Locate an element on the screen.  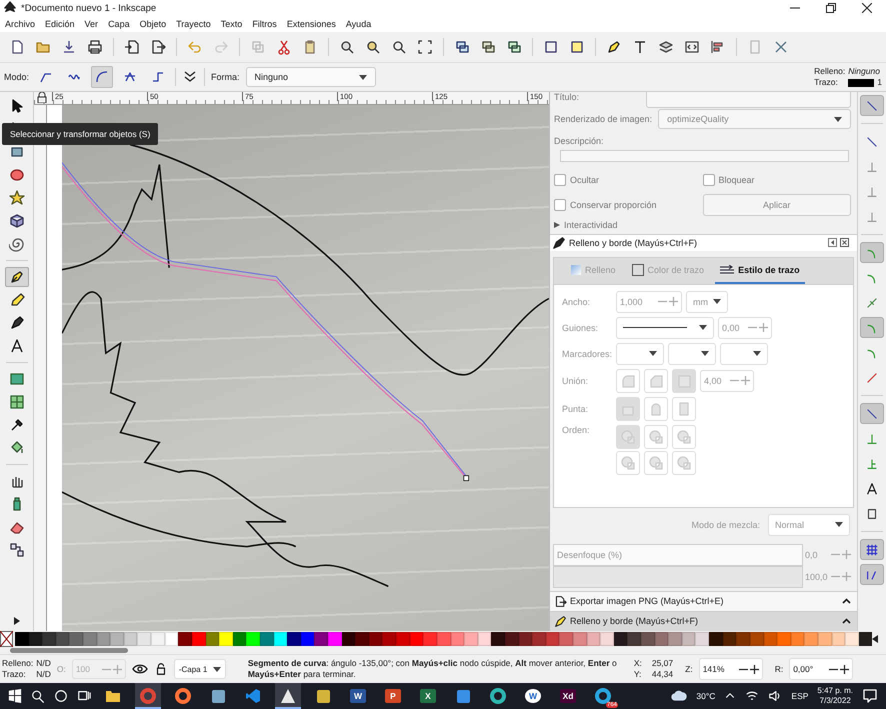
checkbox: Ocultar is located at coordinates (628, 180).